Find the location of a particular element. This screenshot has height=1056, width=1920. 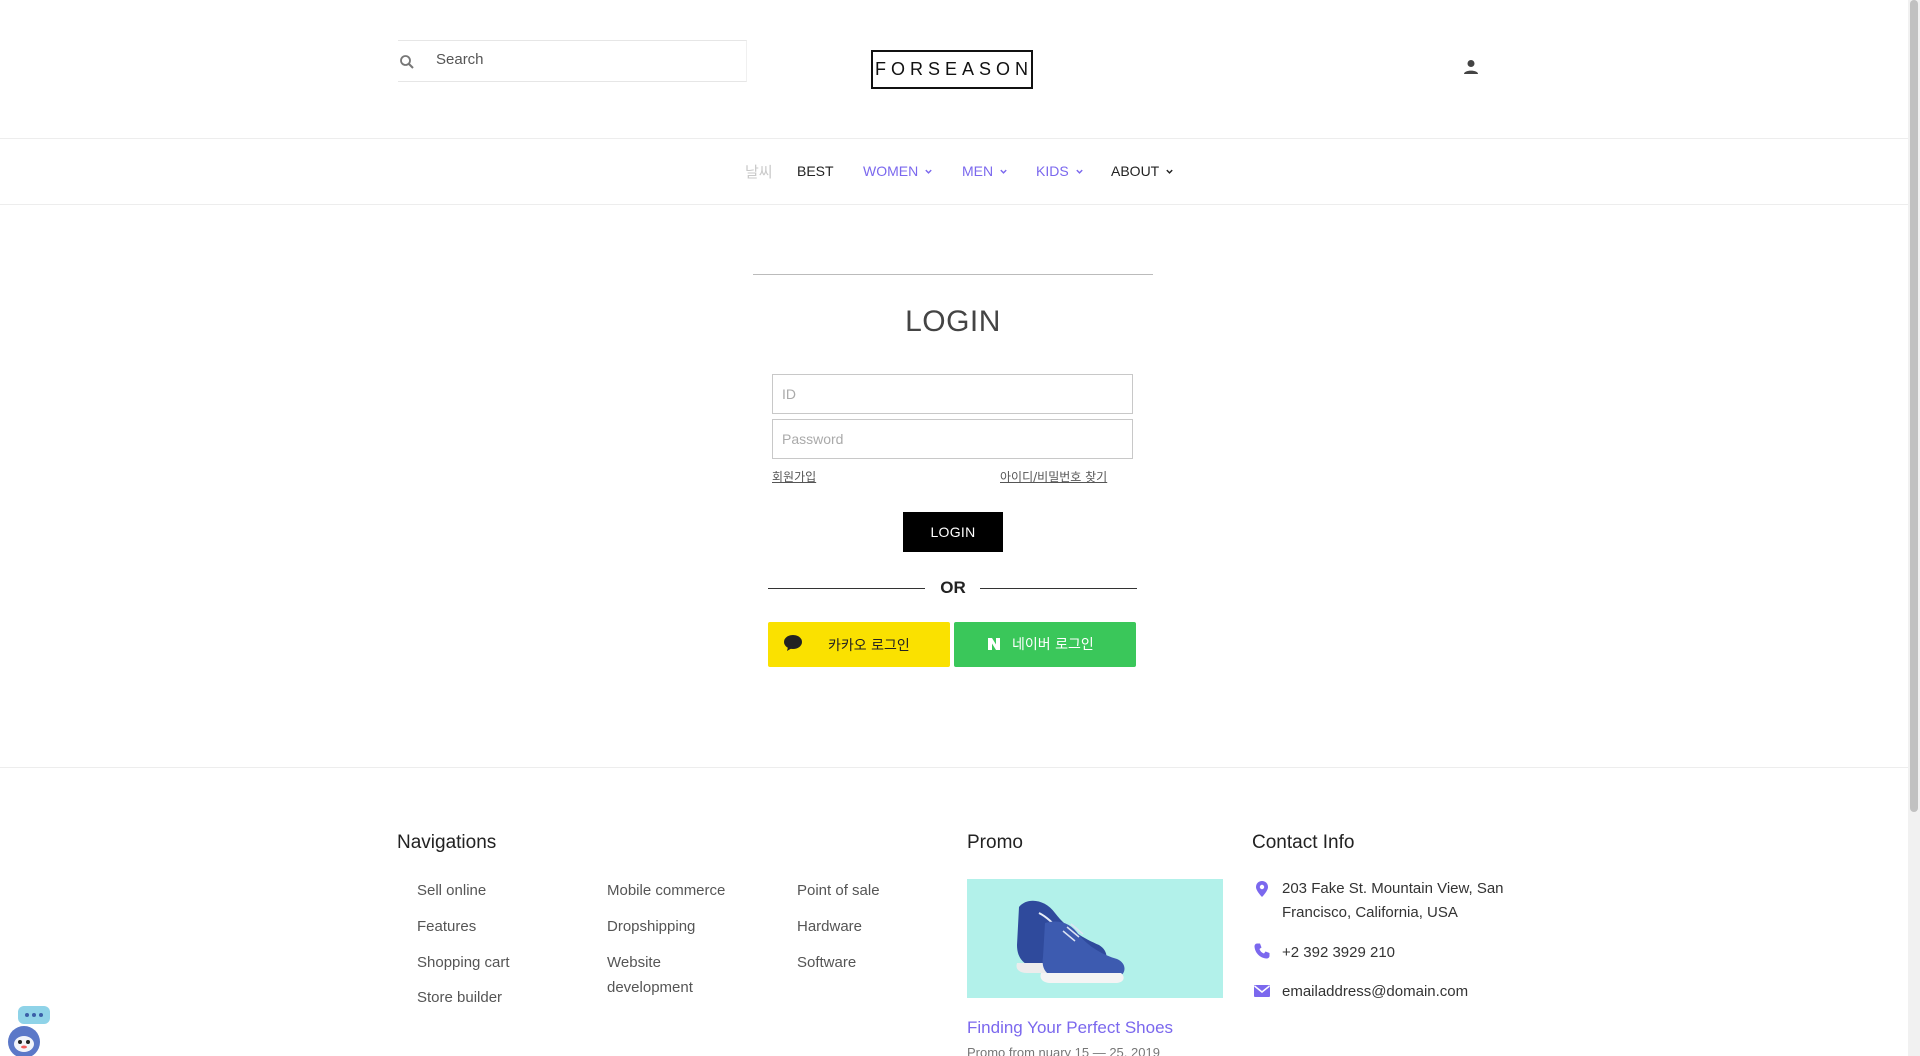

footer-link: Dropshipping is located at coordinates (651, 926).